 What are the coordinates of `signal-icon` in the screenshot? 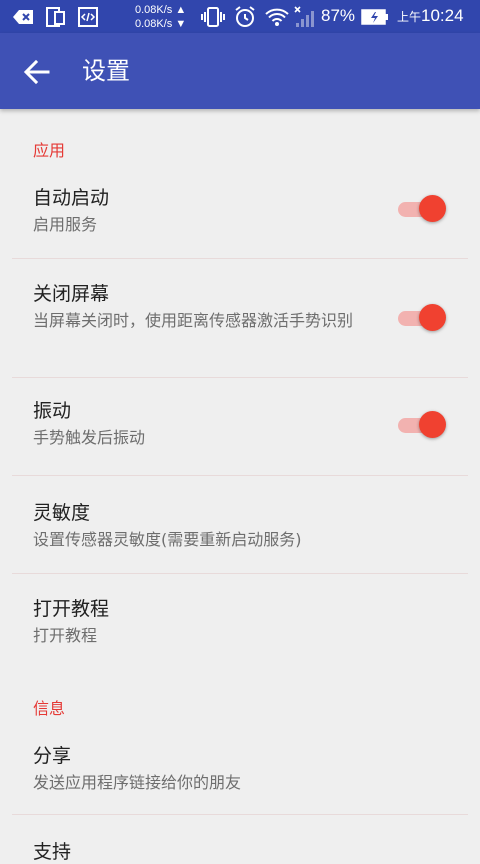 It's located at (305, 16).